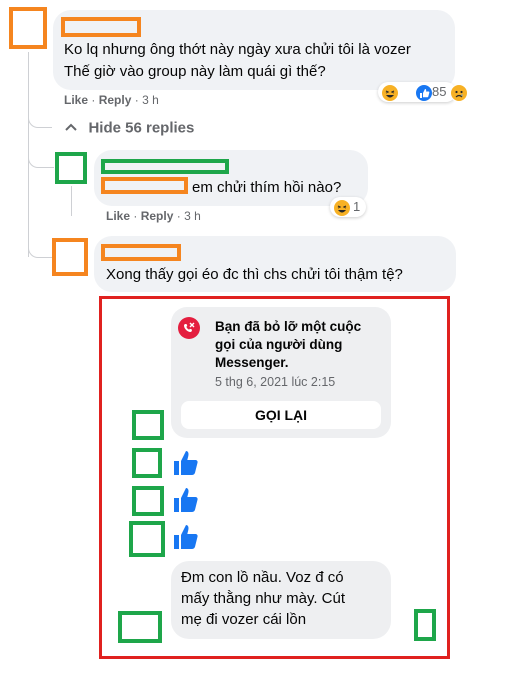  Describe the element at coordinates (71, 201) in the screenshot. I see `thread-line` at that location.